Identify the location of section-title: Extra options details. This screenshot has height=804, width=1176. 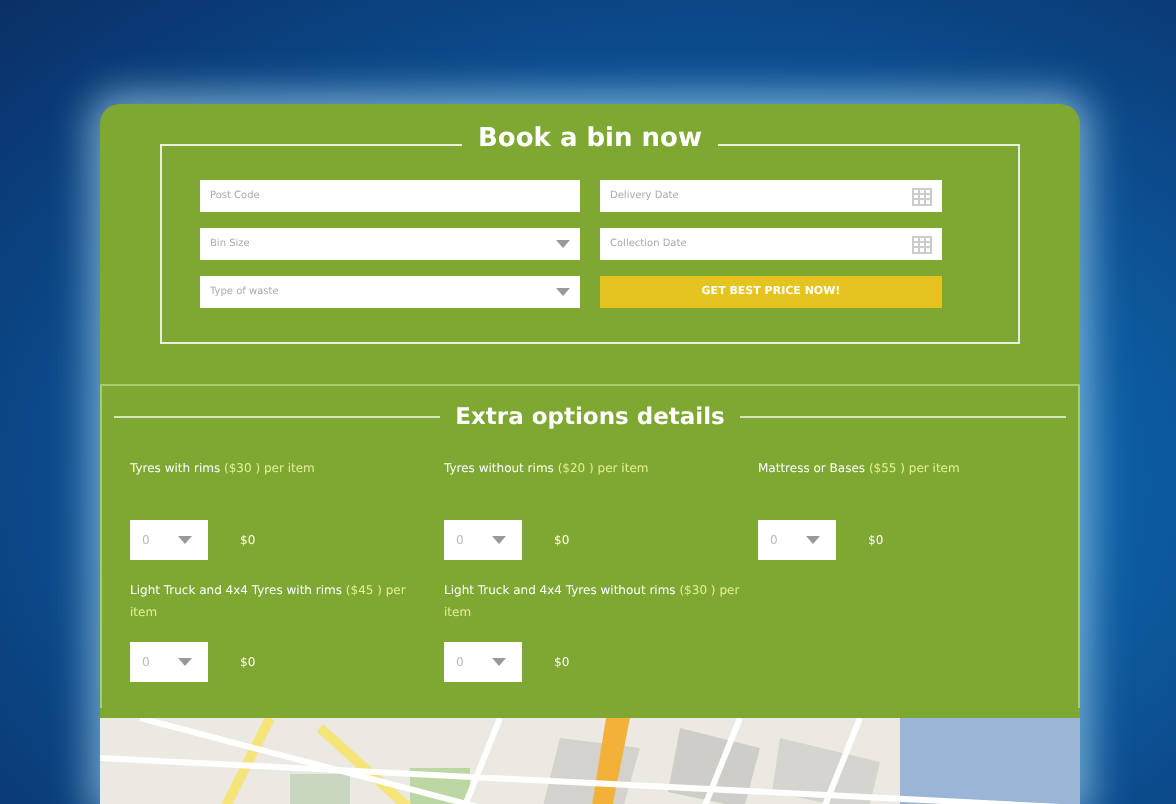
(590, 416).